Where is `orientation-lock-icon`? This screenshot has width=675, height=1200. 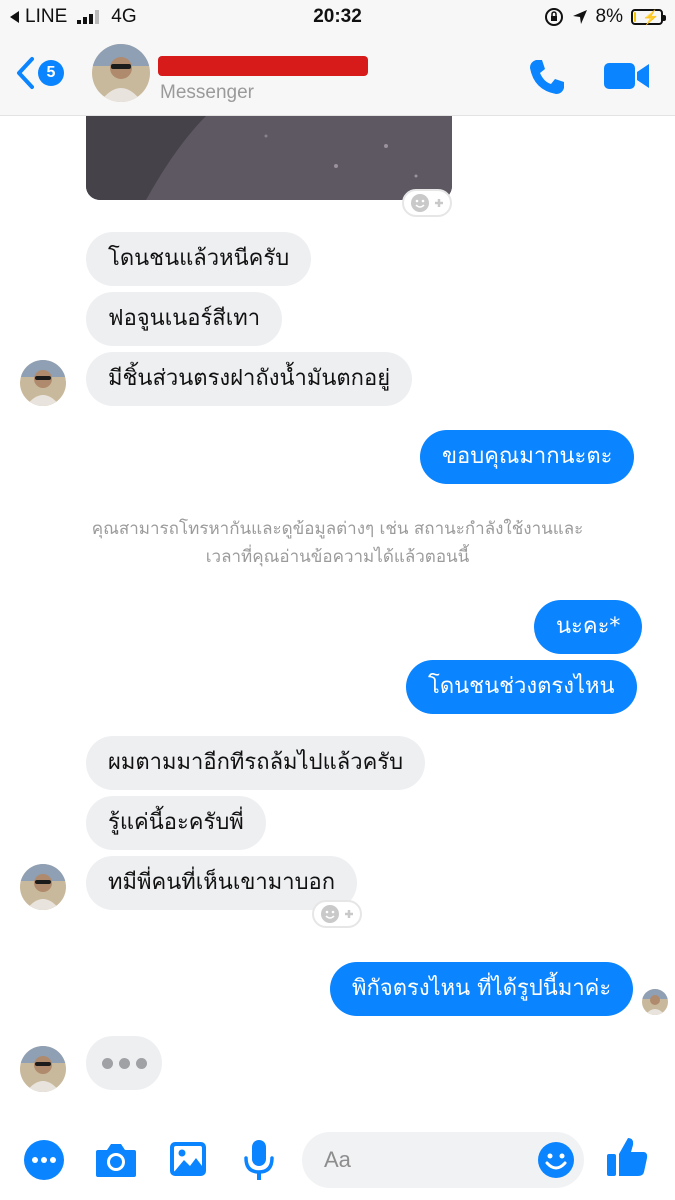
orientation-lock-icon is located at coordinates (553, 17).